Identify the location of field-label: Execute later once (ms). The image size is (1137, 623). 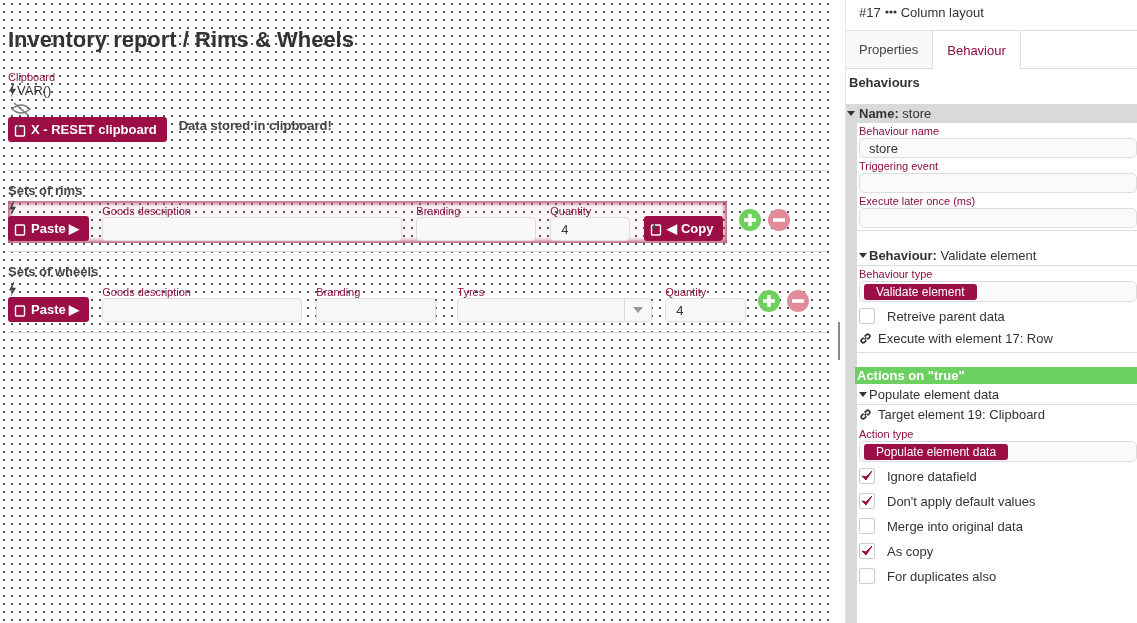
(917, 201).